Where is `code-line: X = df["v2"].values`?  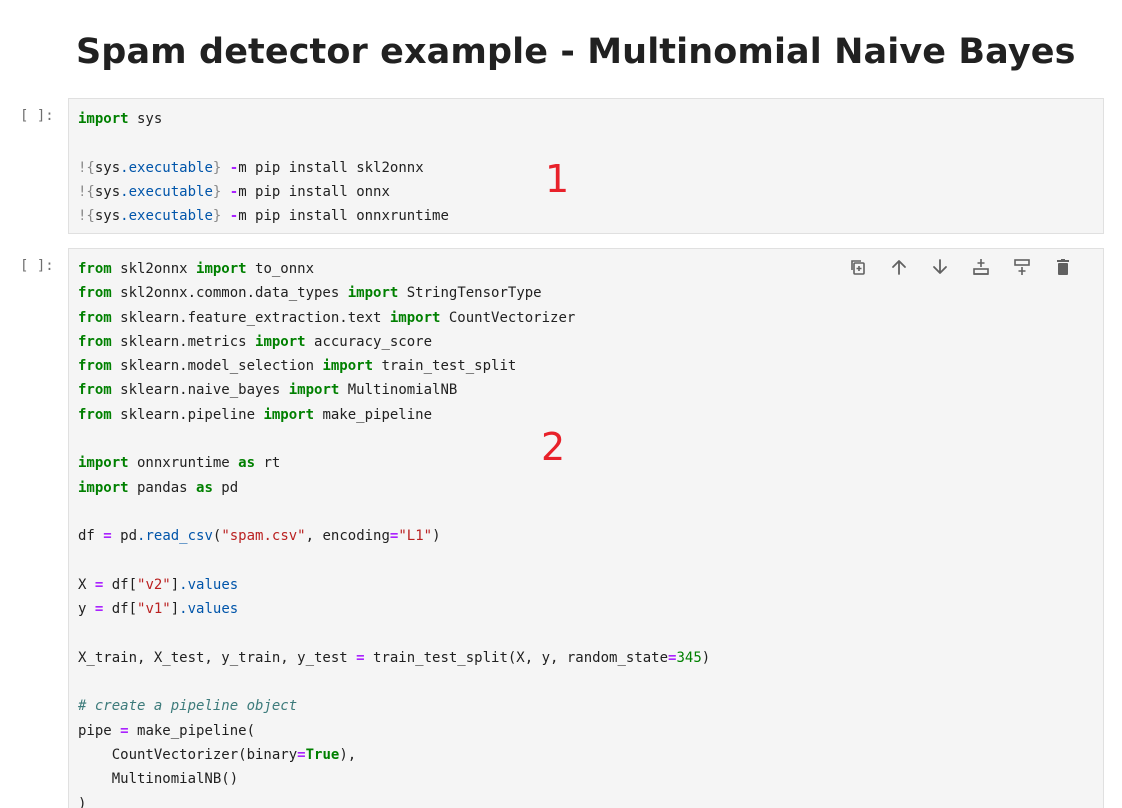 code-line: X = df["v2"].values is located at coordinates (158, 584).